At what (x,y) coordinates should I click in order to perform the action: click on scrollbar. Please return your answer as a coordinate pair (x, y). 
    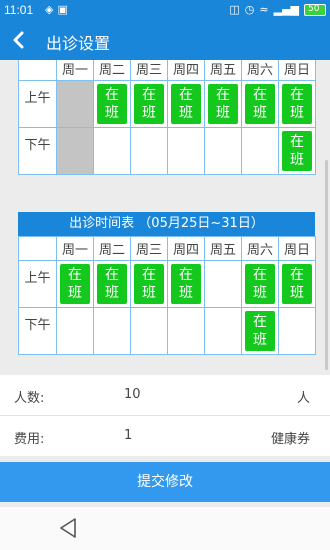
    Looking at the image, I should click on (326, 265).